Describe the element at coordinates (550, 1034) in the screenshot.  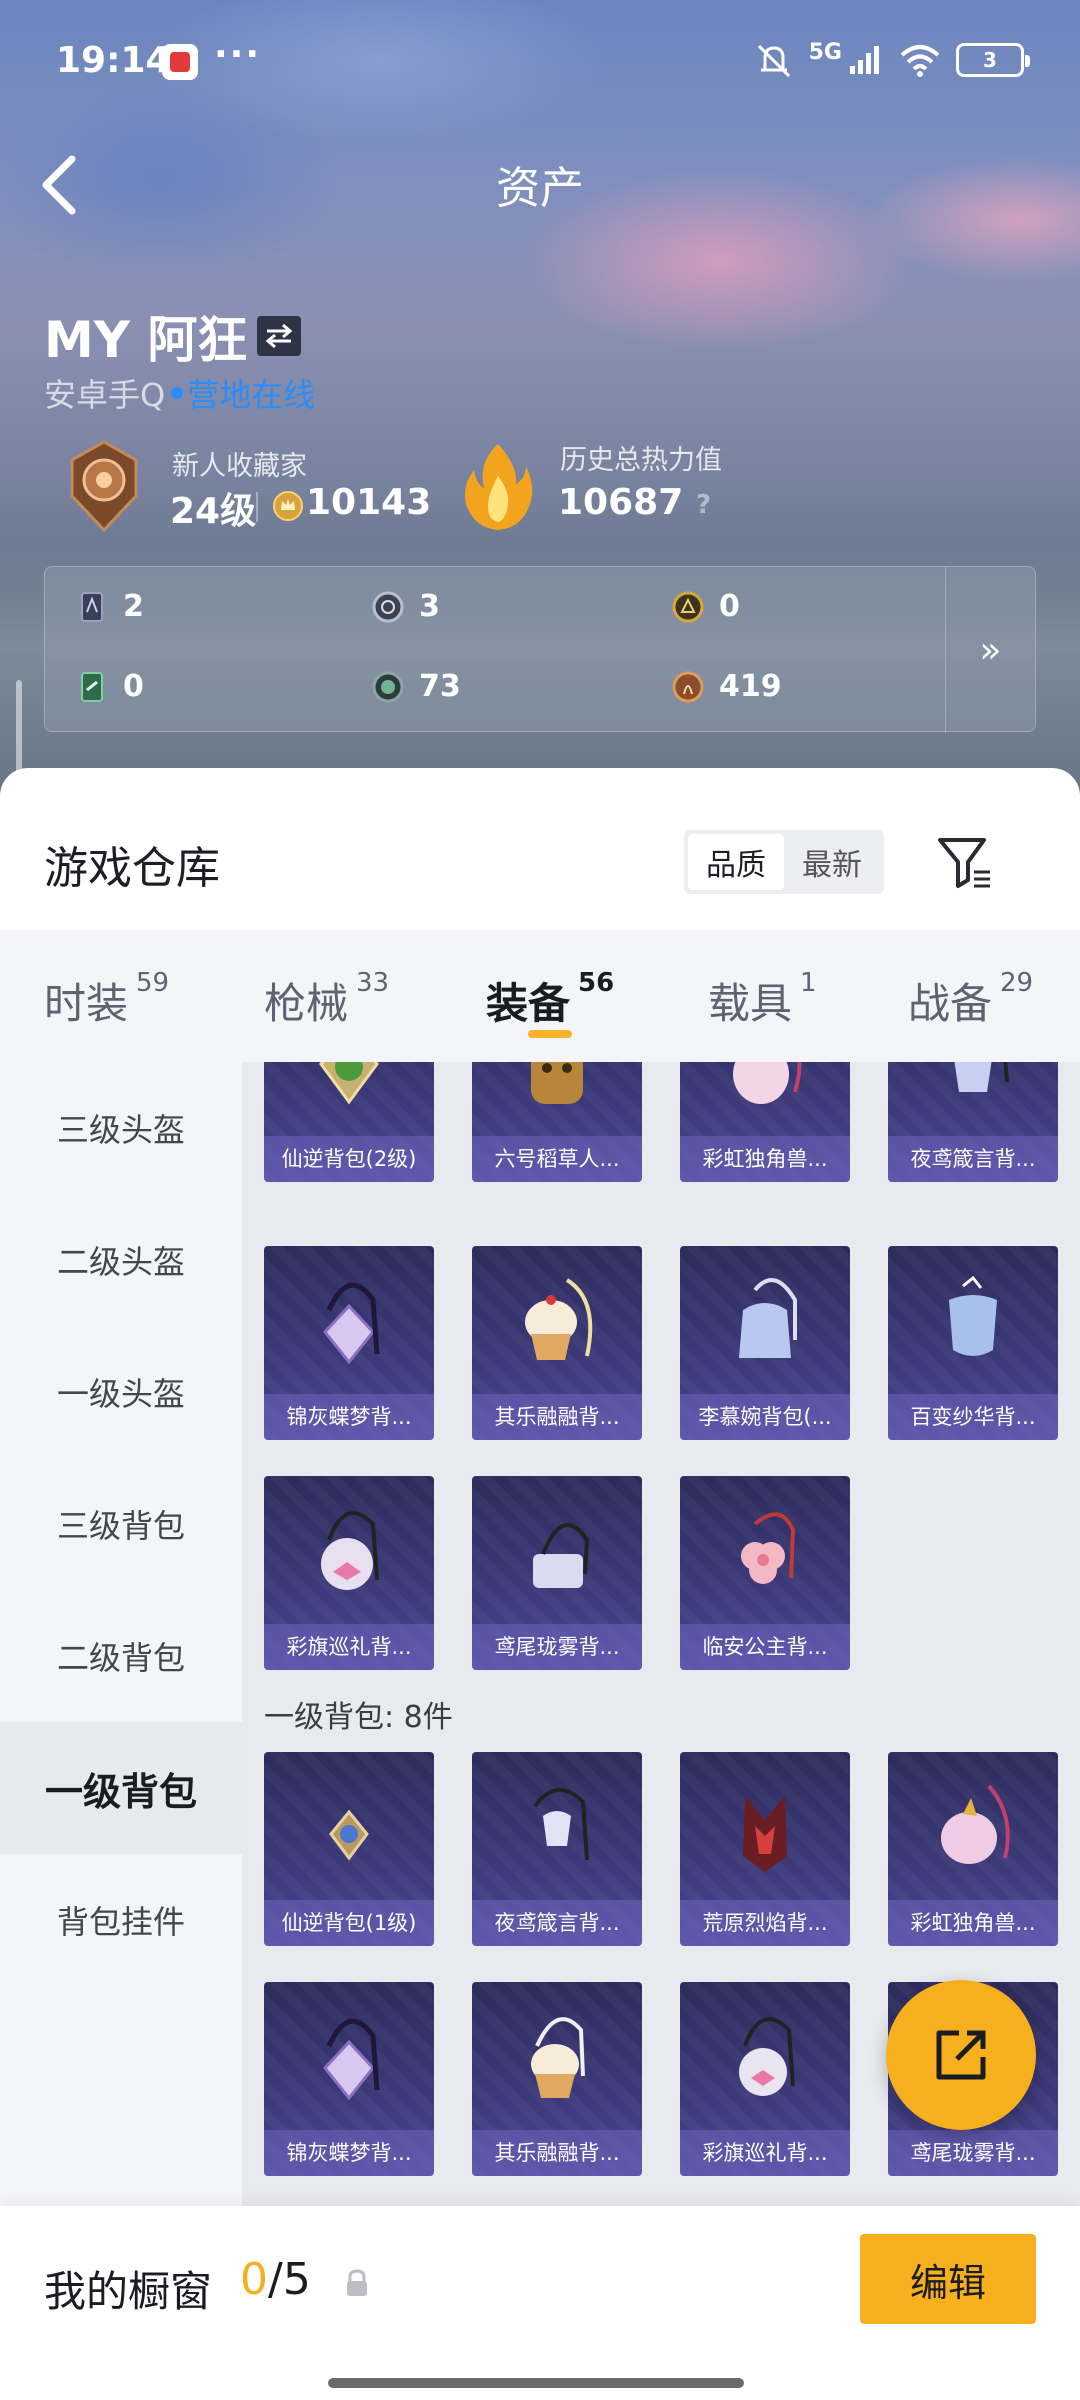
I see `active-tab-indicator` at that location.